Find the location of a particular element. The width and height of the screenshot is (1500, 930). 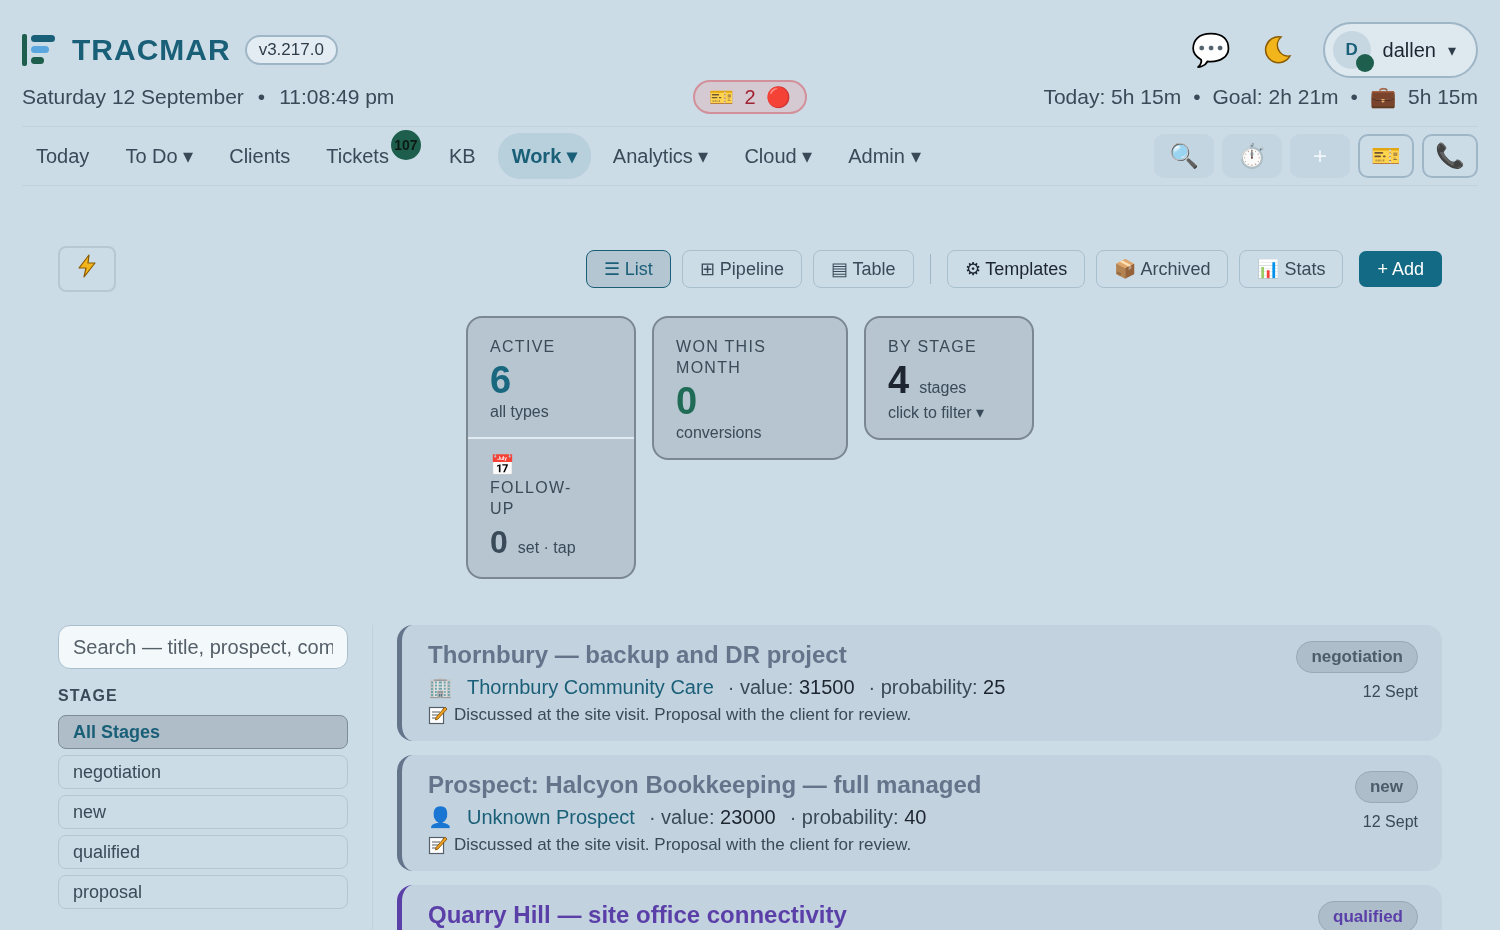

caret-icon: ▾ is located at coordinates (1452, 50).